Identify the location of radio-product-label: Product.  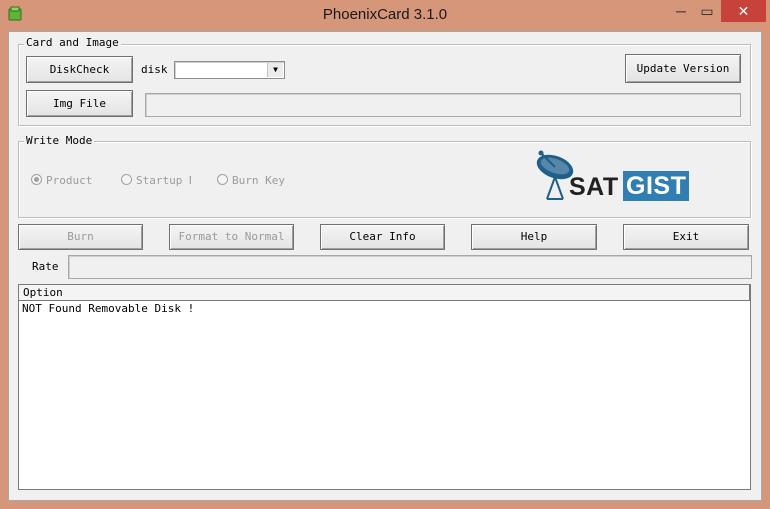
(69, 180).